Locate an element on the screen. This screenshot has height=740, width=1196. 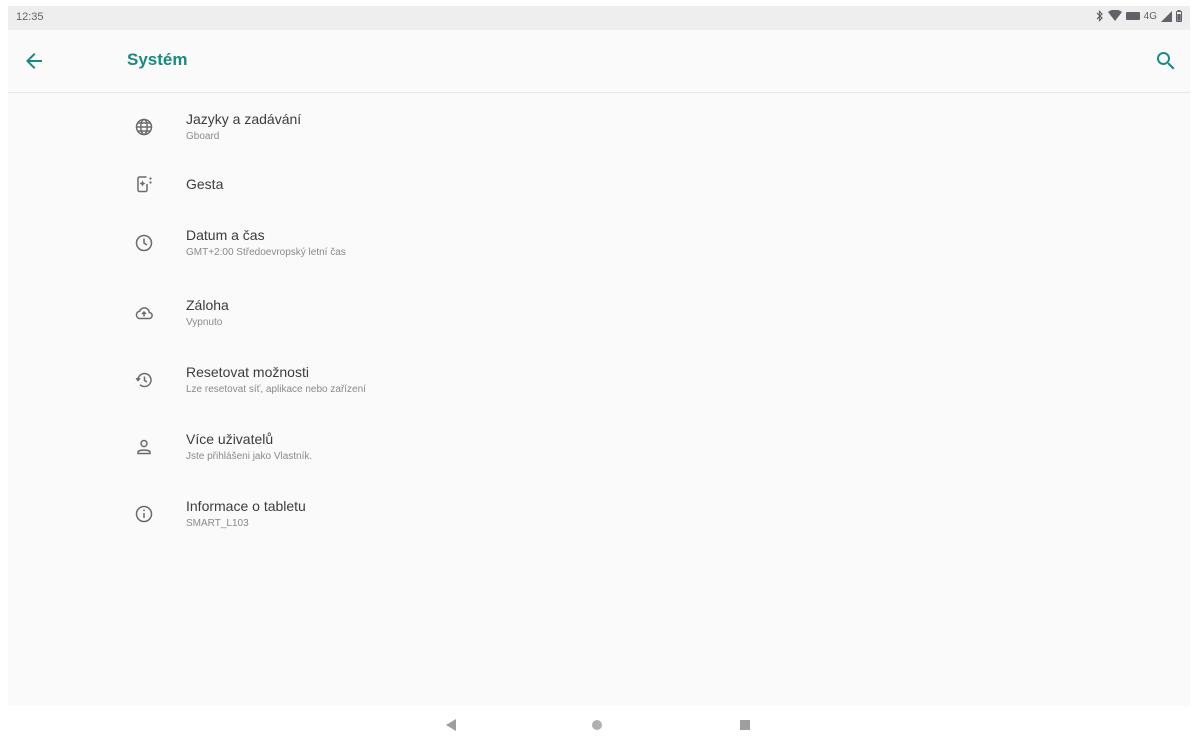
settings-item-label: Jazyky a zadávání is located at coordinates (244, 118).